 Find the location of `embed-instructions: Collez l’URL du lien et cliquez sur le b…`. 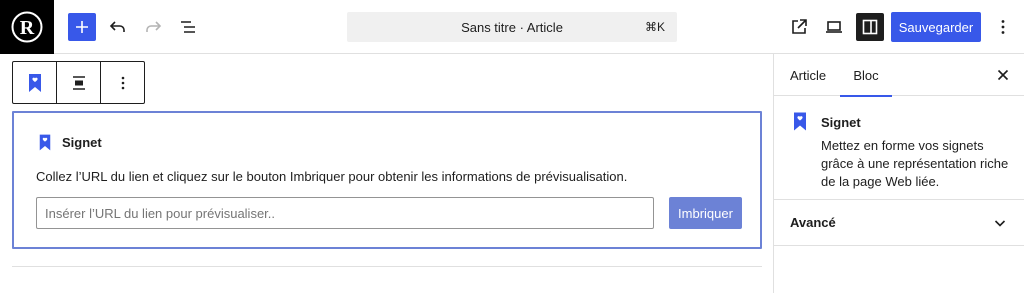

embed-instructions: Collez l’URL du lien et cliquez sur le b… is located at coordinates (332, 176).